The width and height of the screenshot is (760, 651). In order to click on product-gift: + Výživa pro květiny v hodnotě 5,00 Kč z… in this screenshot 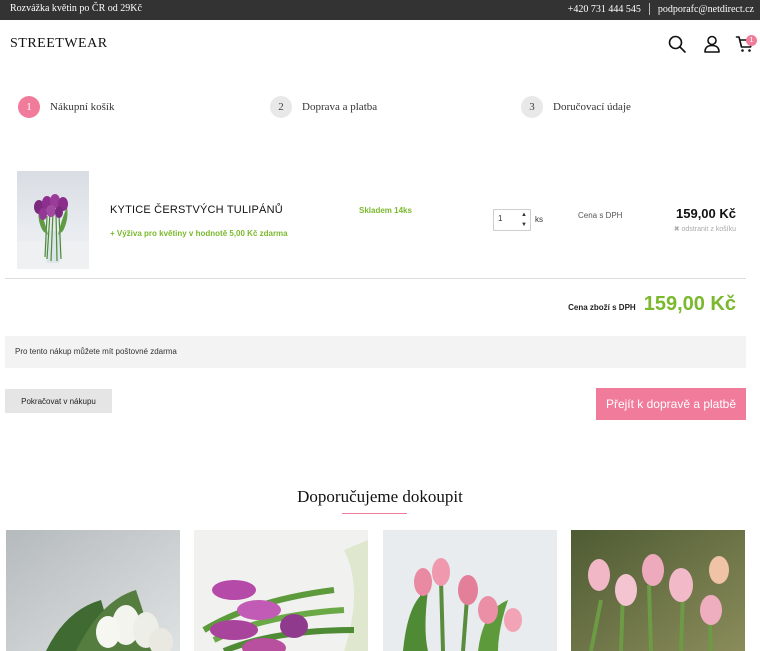, I will do `click(199, 233)`.